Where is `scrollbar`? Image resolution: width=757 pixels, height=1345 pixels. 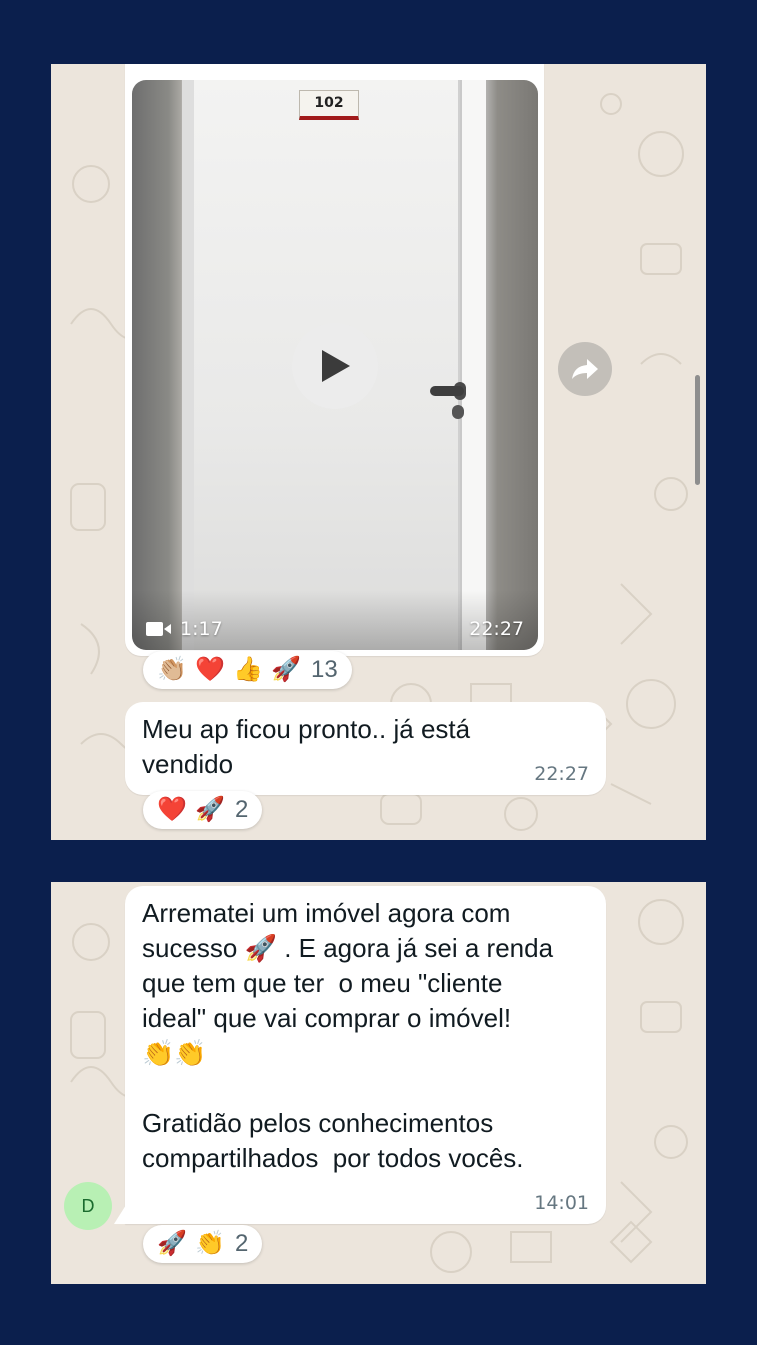 scrollbar is located at coordinates (697, 430).